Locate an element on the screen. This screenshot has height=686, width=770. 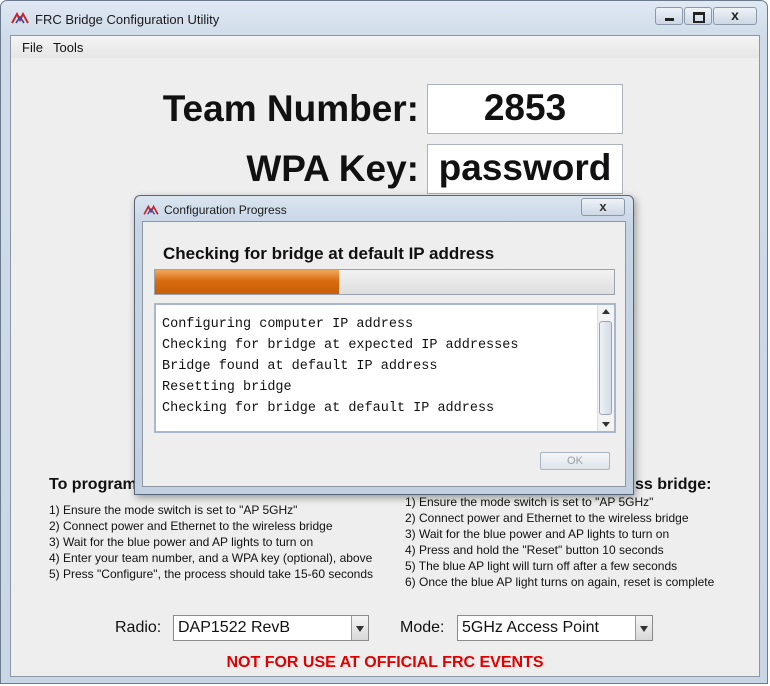
window-title: FRC Bridge Configuration Utility is located at coordinates (127, 19).